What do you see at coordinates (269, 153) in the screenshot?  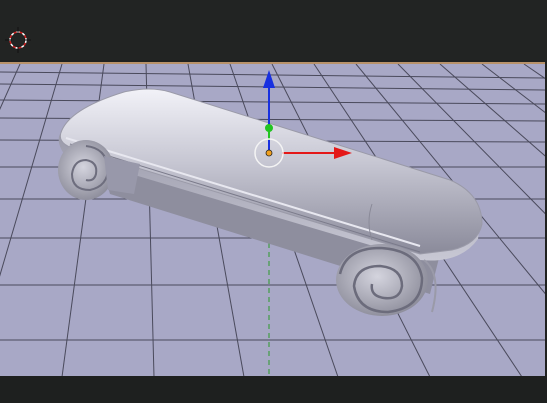 I see `origin-point-icon` at bounding box center [269, 153].